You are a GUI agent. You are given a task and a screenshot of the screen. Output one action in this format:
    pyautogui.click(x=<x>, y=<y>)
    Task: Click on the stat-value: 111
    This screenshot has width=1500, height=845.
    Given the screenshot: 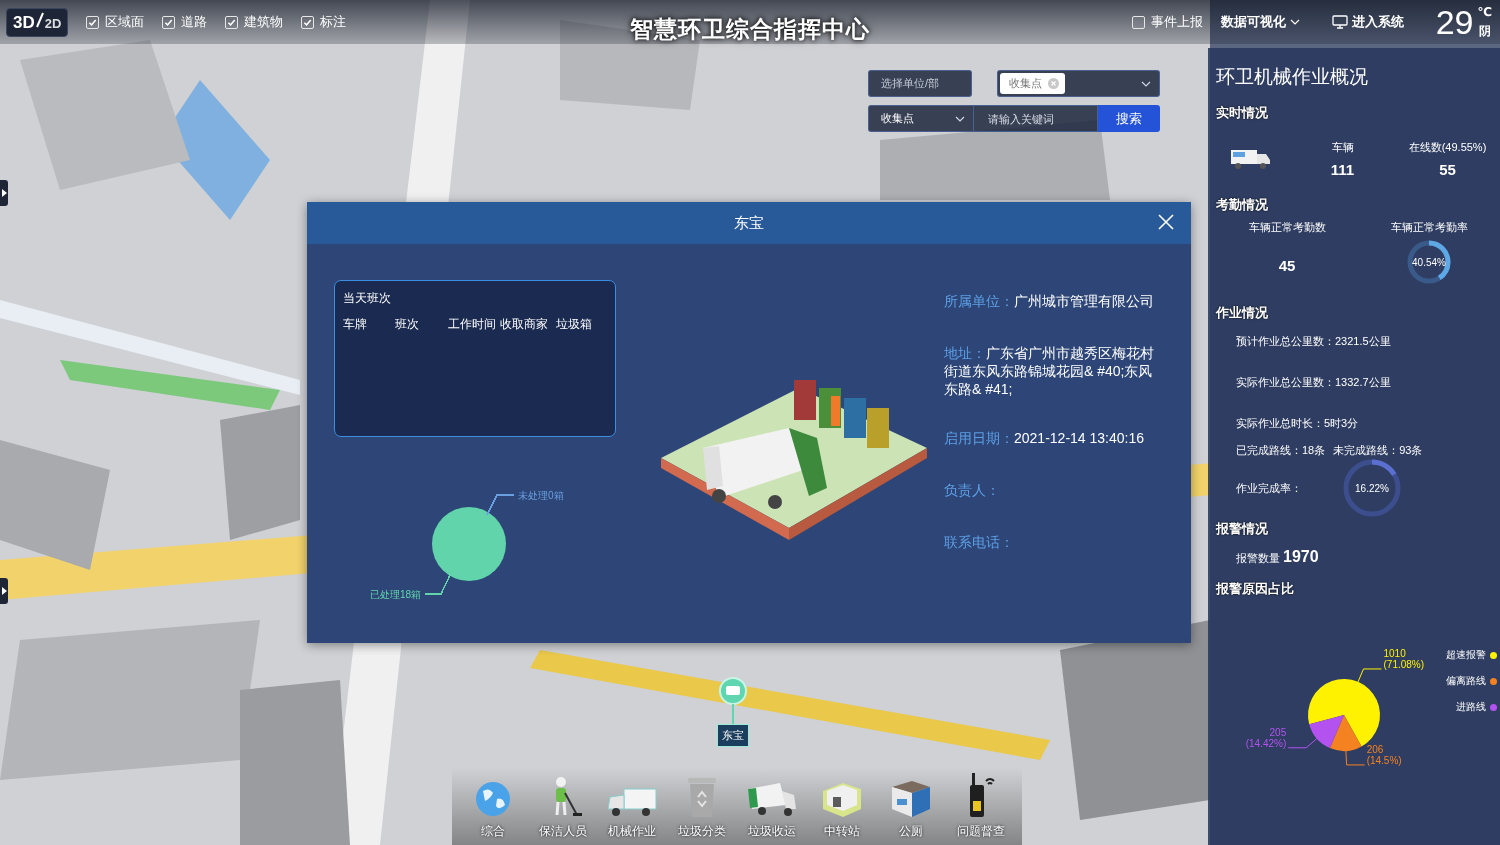 What is the action you would take?
    pyautogui.click(x=1342, y=169)
    